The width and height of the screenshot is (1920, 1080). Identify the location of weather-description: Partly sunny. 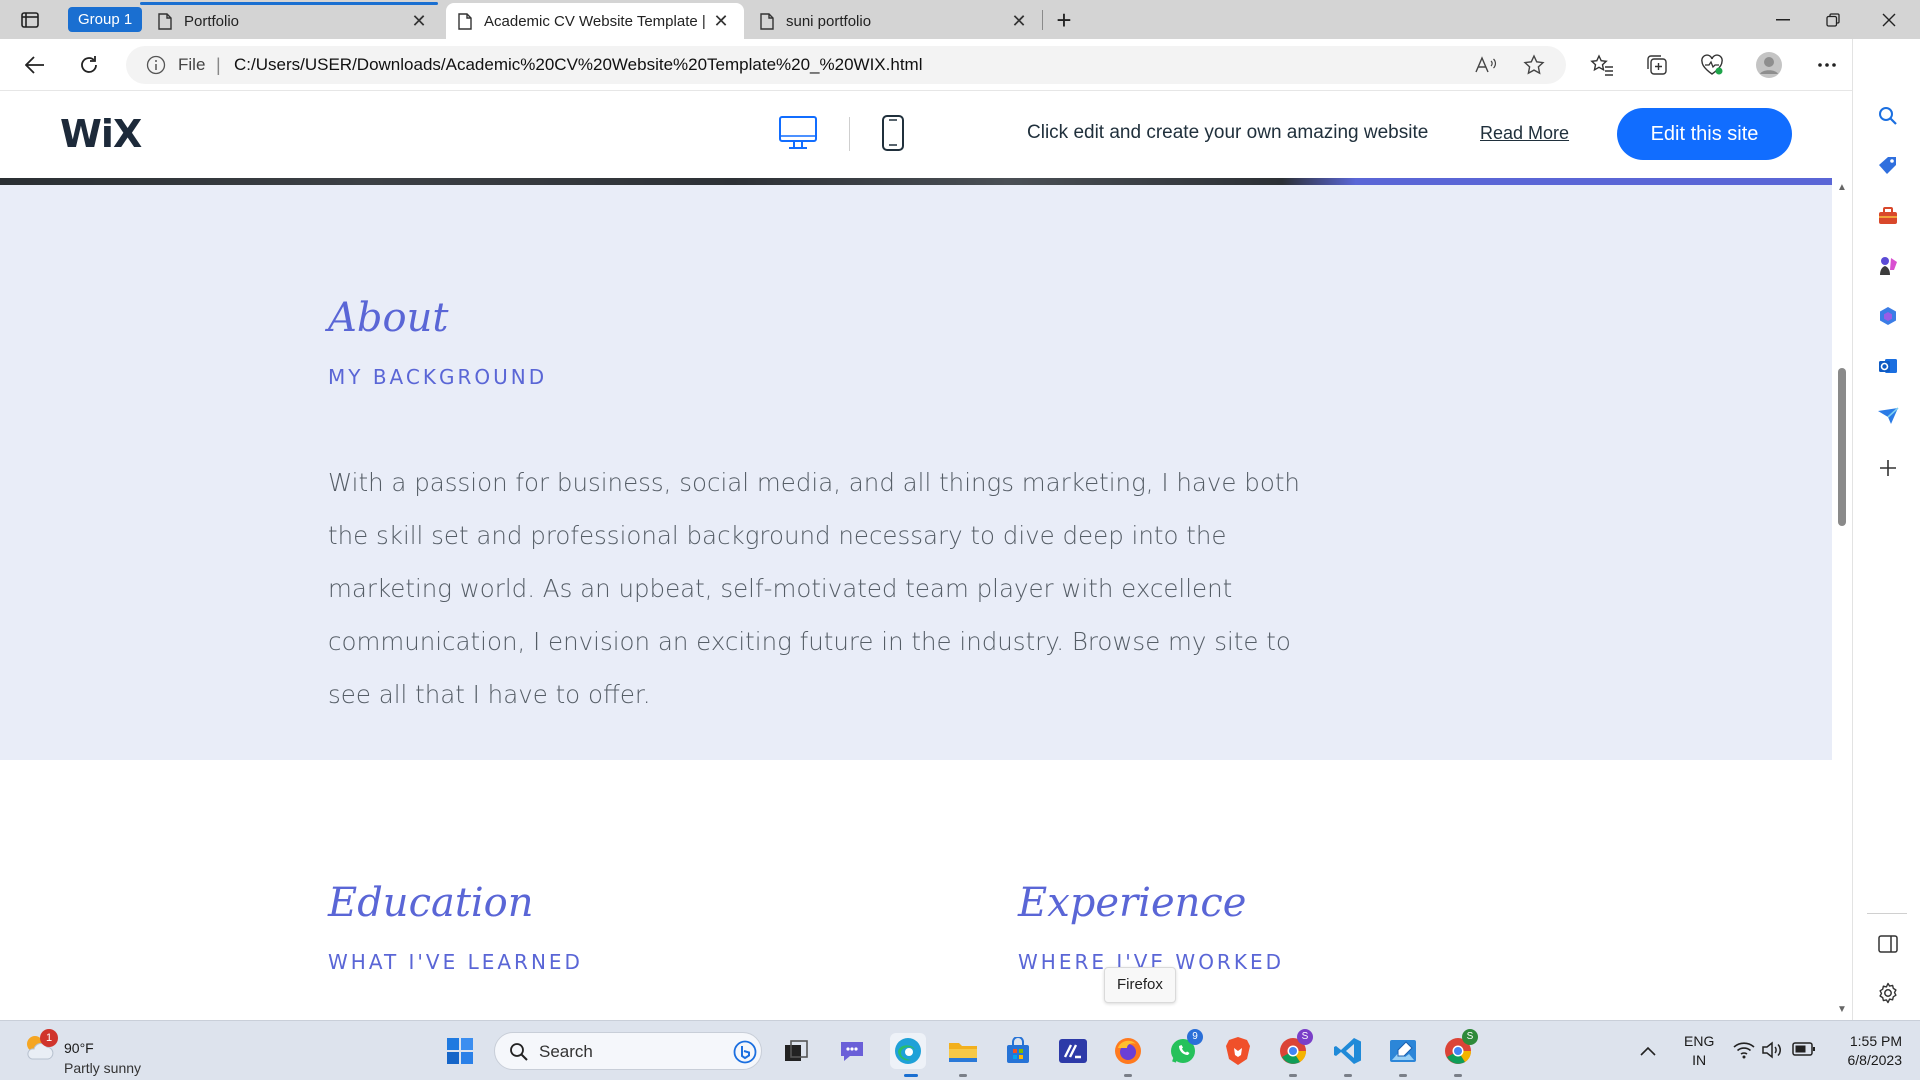
(103, 1068).